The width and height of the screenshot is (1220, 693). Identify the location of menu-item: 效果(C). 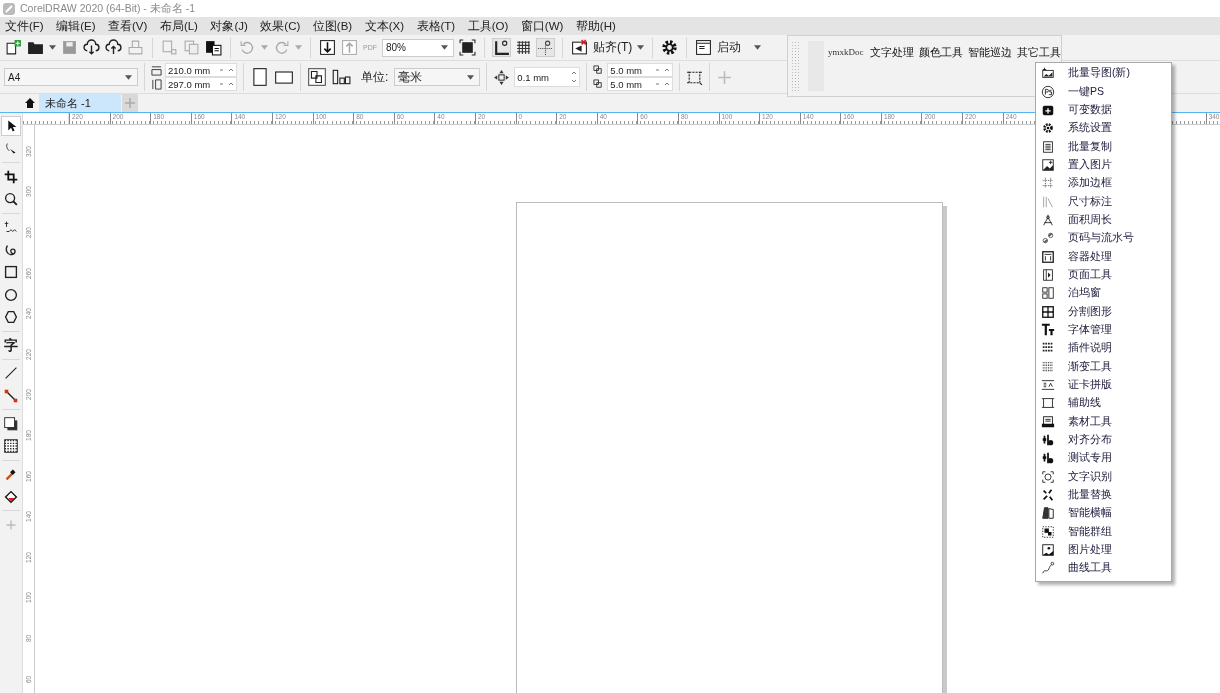
(280, 26).